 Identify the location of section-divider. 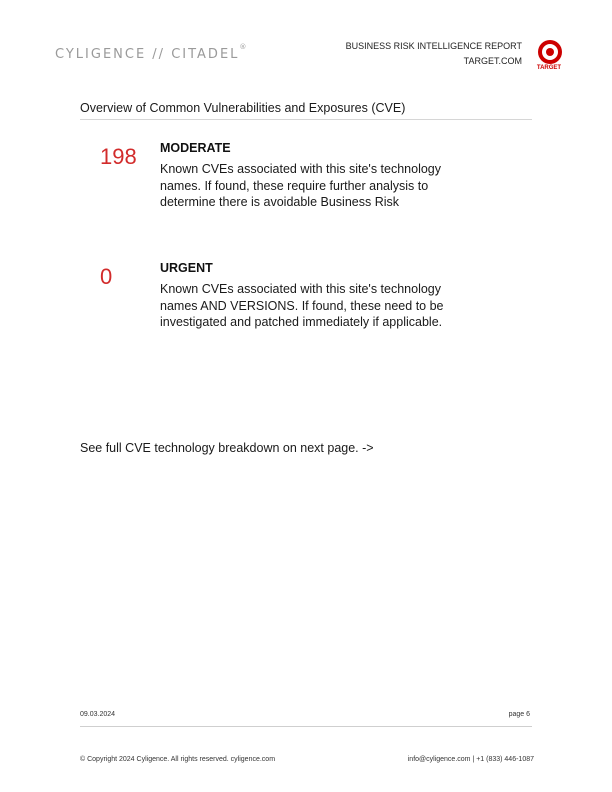
(306, 119).